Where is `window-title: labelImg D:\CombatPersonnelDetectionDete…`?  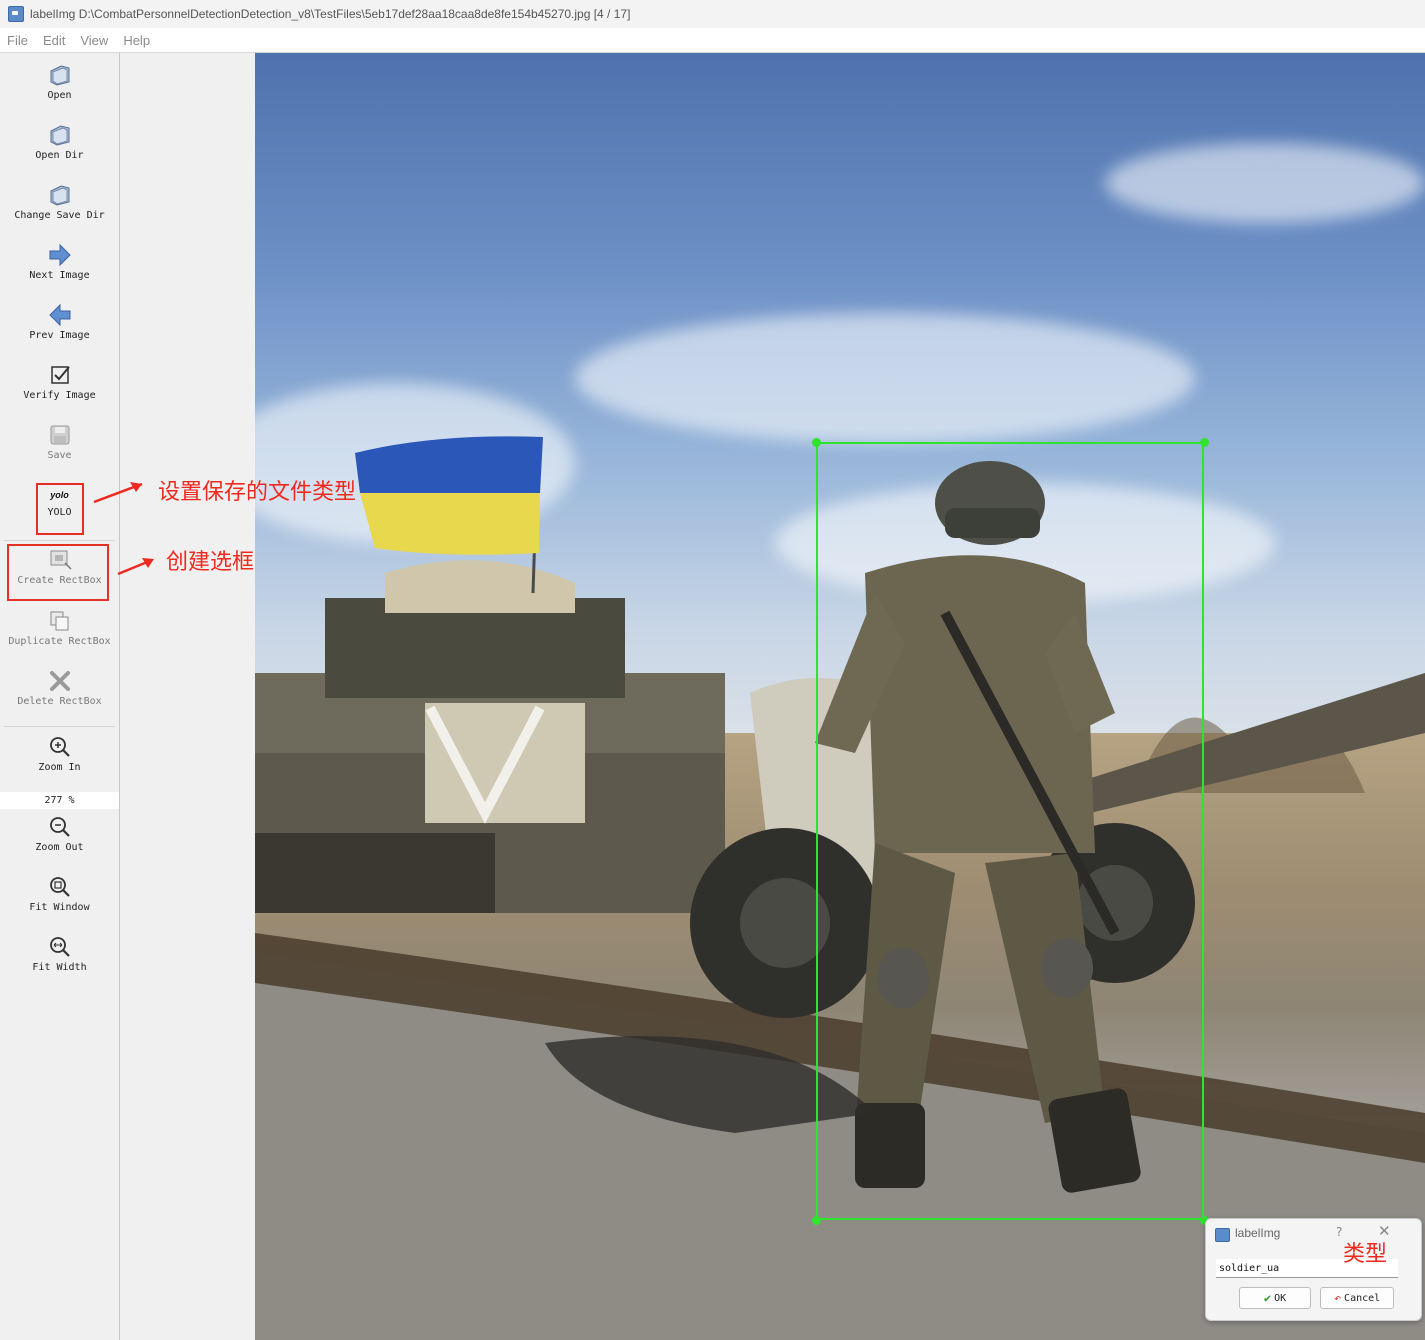 window-title: labelImg D:\CombatPersonnelDetectionDete… is located at coordinates (330, 14).